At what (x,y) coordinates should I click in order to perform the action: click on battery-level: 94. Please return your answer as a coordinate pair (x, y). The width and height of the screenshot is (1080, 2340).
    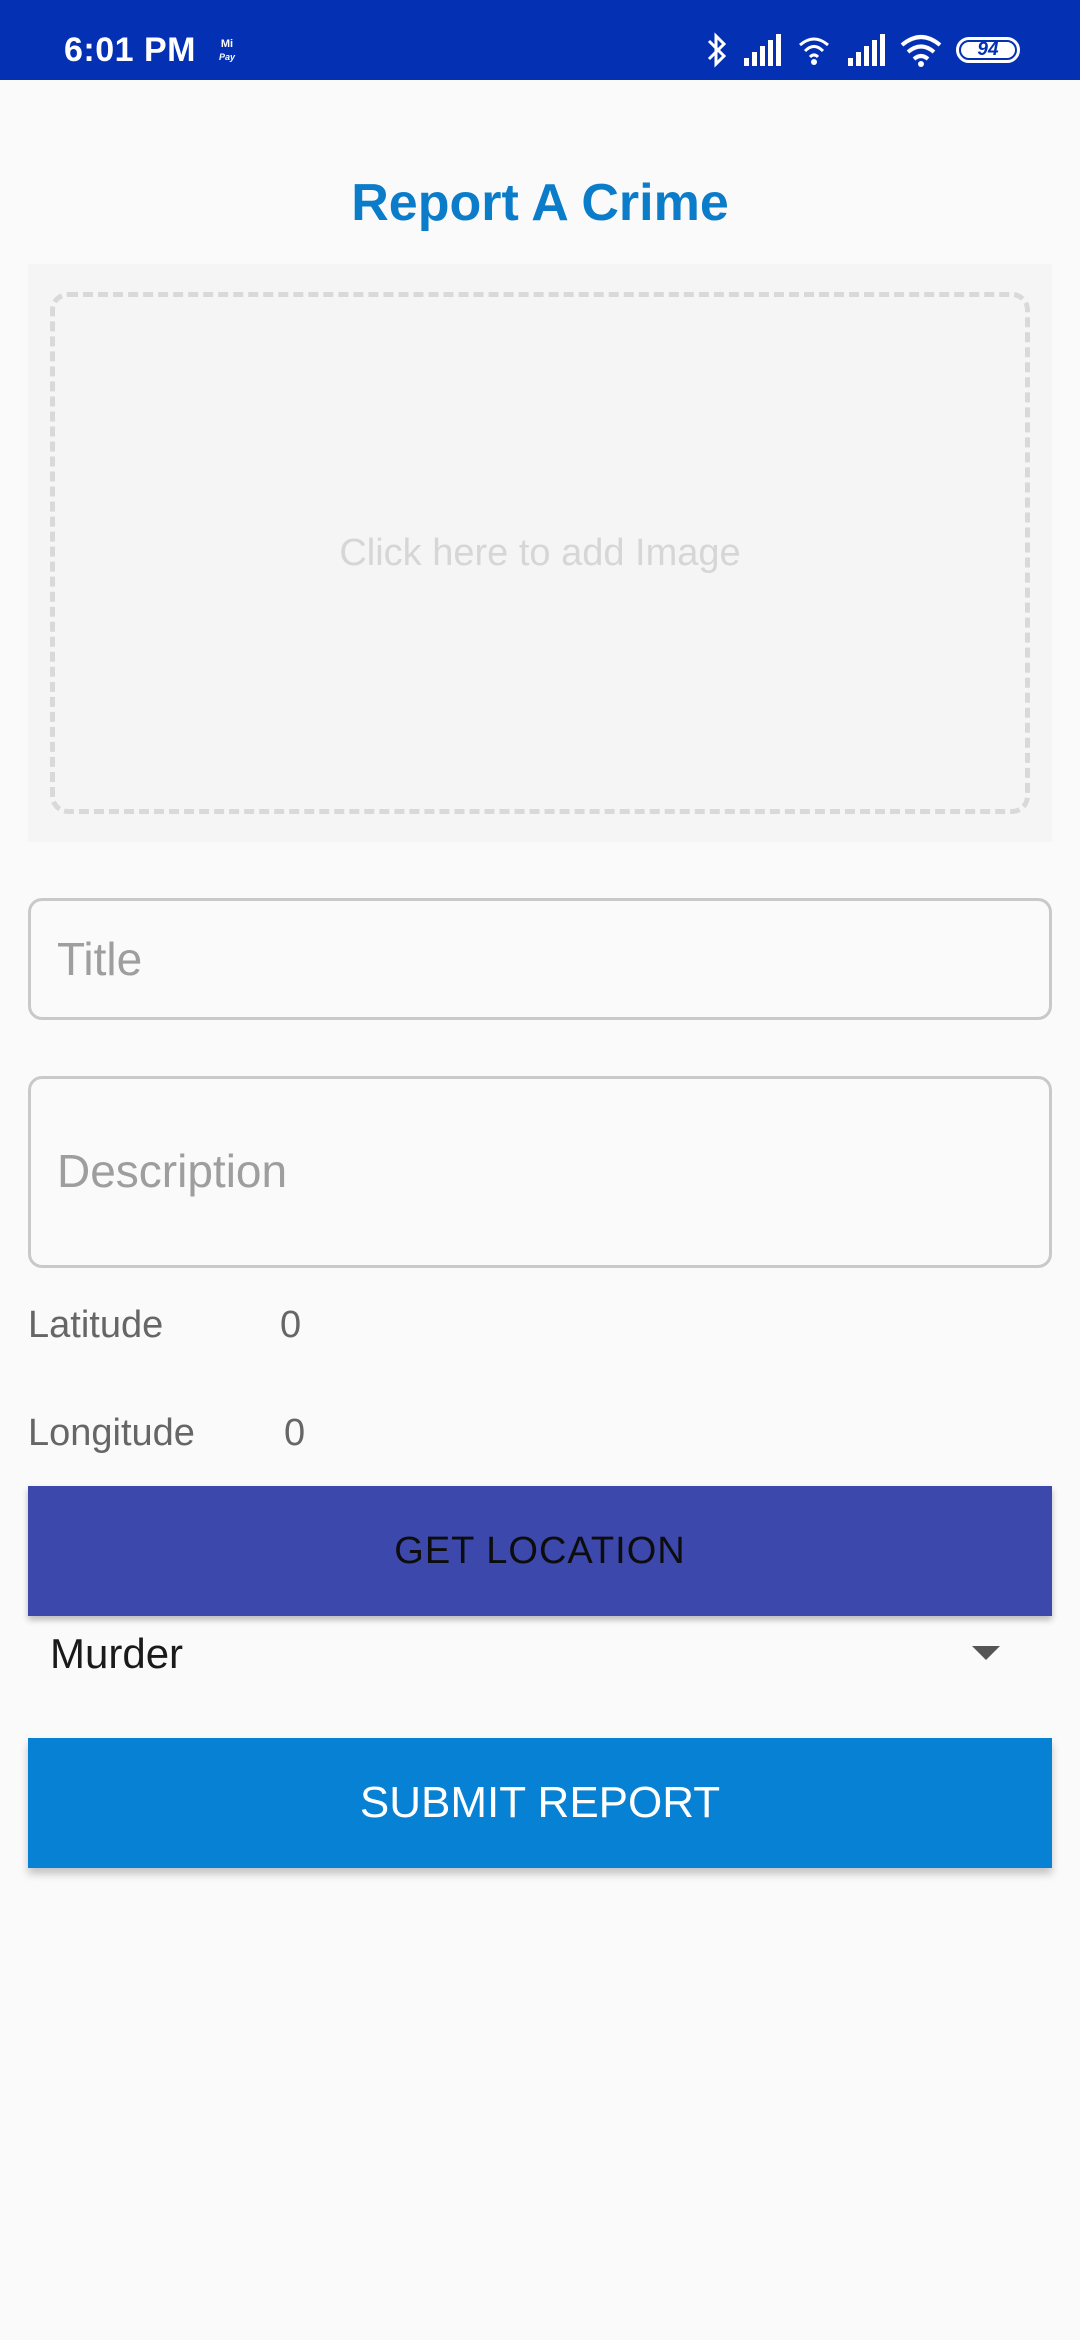
    Looking at the image, I should click on (988, 49).